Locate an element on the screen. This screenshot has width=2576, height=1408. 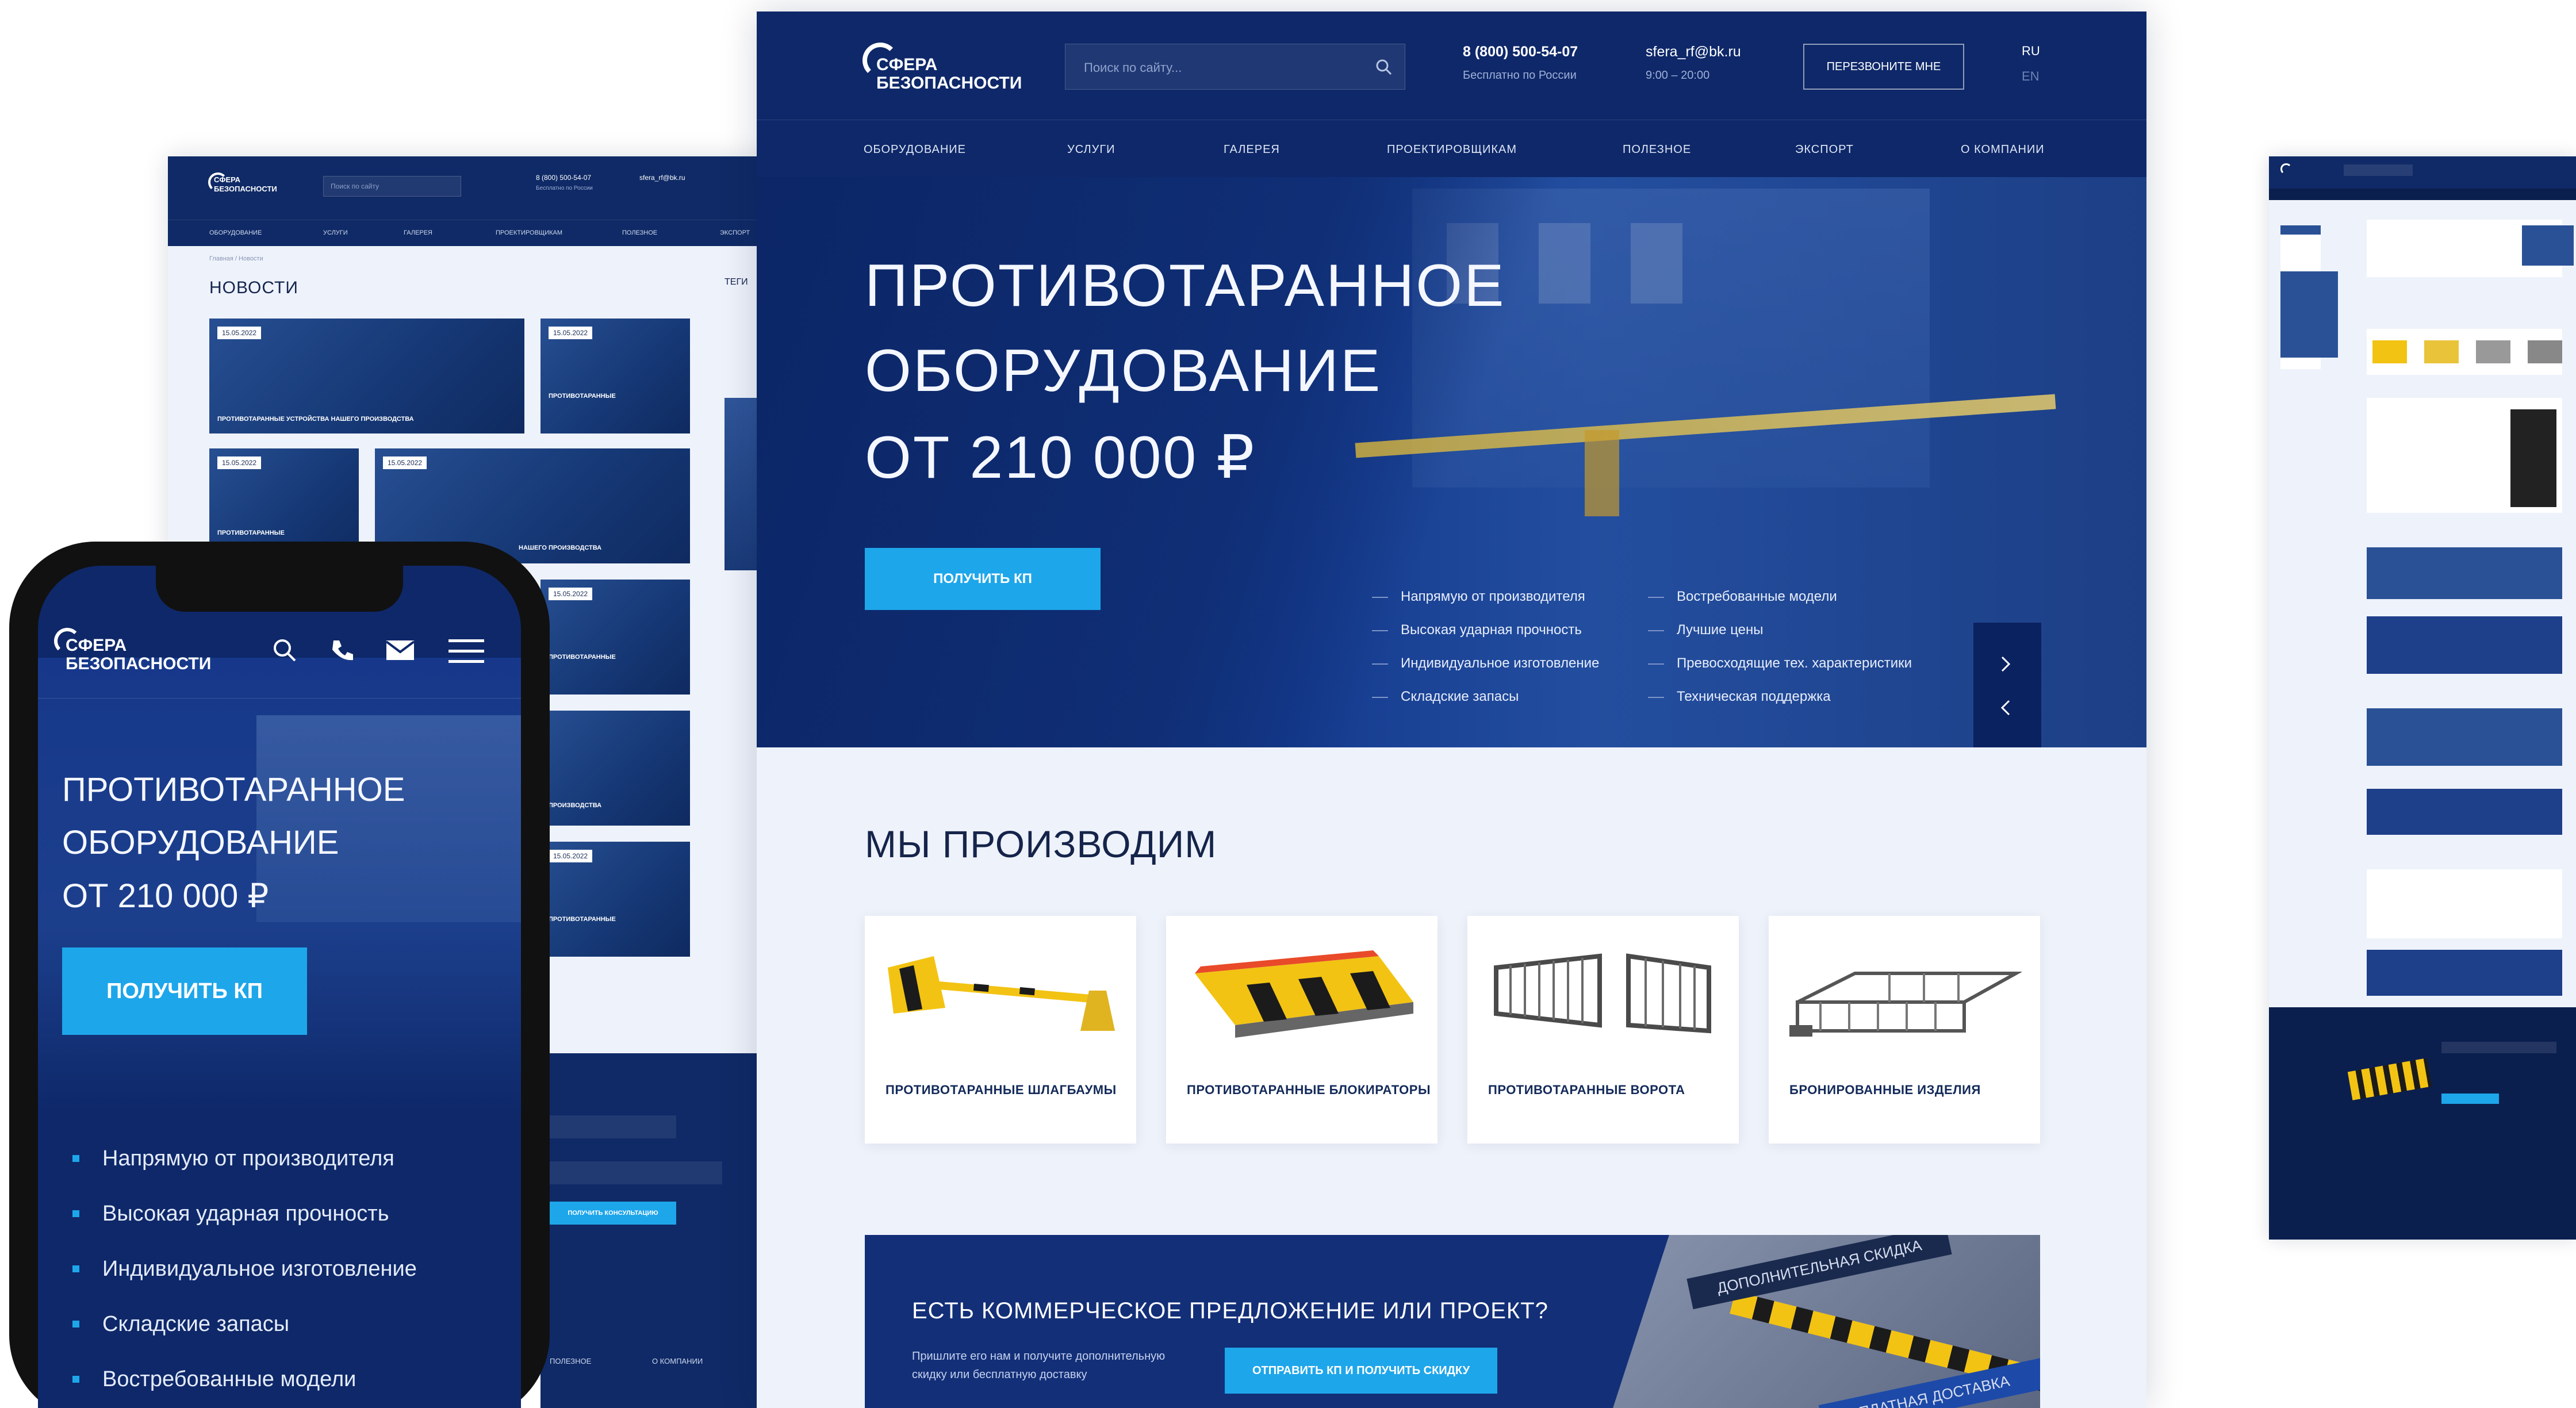
breadcrumb: Главная / Новости is located at coordinates (236, 258).